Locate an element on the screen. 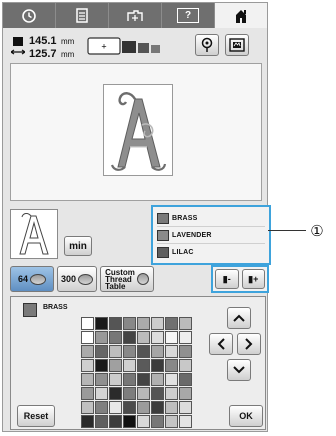 This screenshot has width=336, height=436. design-frame is located at coordinates (138, 130).